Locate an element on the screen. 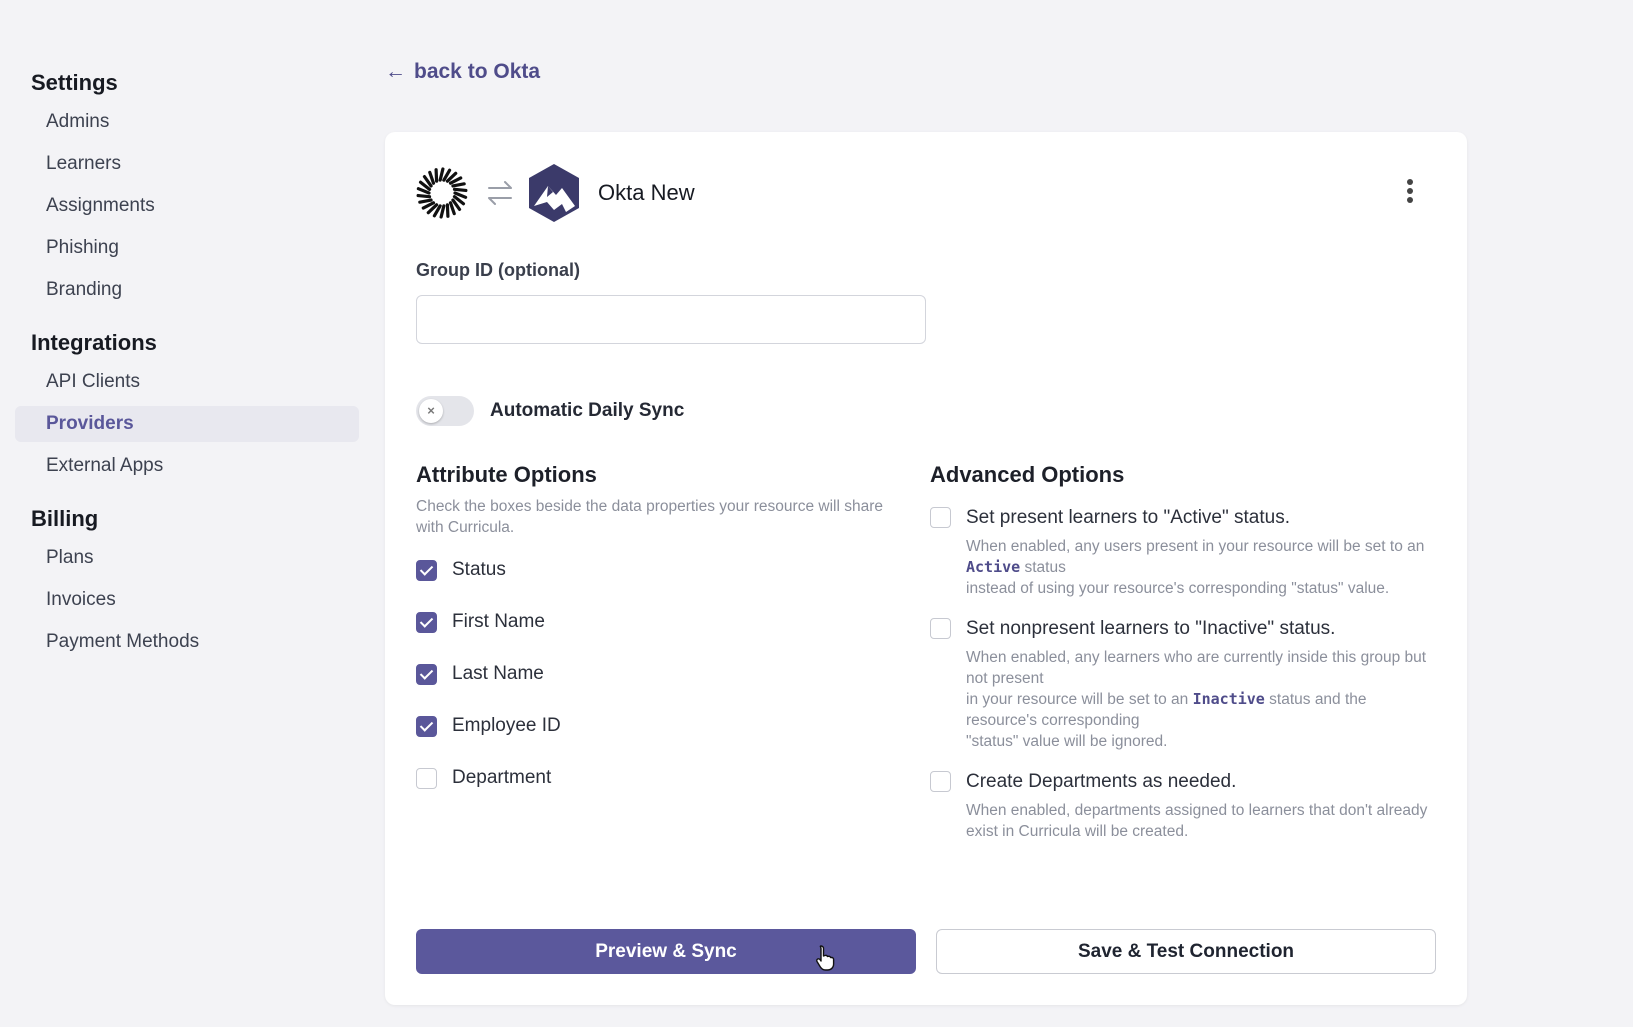  swap-arrows-icon is located at coordinates (500, 193).